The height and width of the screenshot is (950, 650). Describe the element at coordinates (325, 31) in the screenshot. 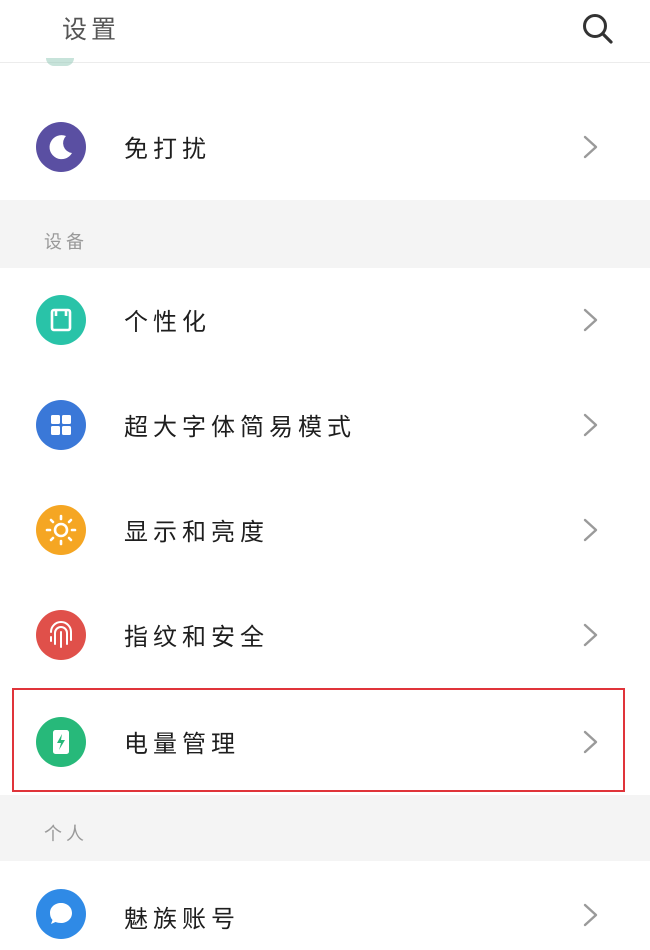

I see `app-header: 设置` at that location.